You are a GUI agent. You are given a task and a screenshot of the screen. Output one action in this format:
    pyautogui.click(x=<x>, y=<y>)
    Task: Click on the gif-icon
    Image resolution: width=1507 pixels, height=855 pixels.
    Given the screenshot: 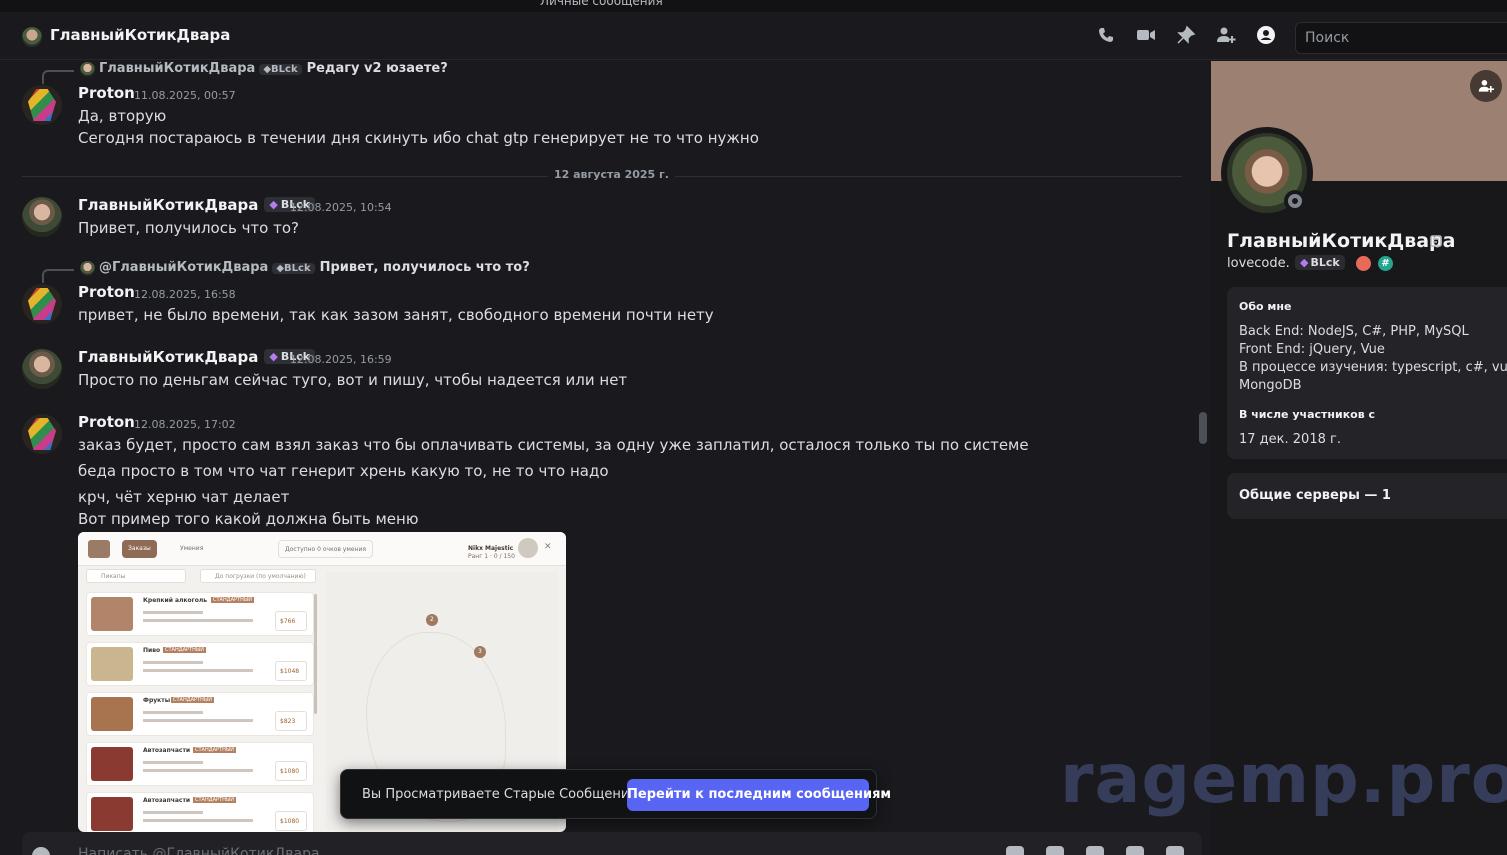 What is the action you would take?
    pyautogui.click(x=1055, y=850)
    